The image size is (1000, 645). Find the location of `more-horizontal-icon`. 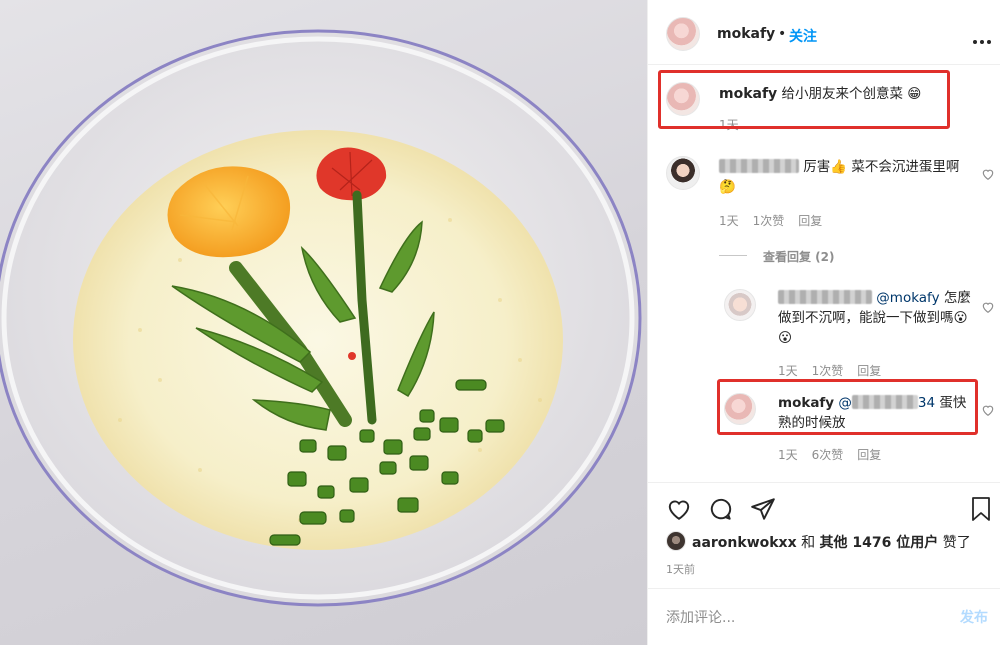

more-horizontal-icon is located at coordinates (982, 37).